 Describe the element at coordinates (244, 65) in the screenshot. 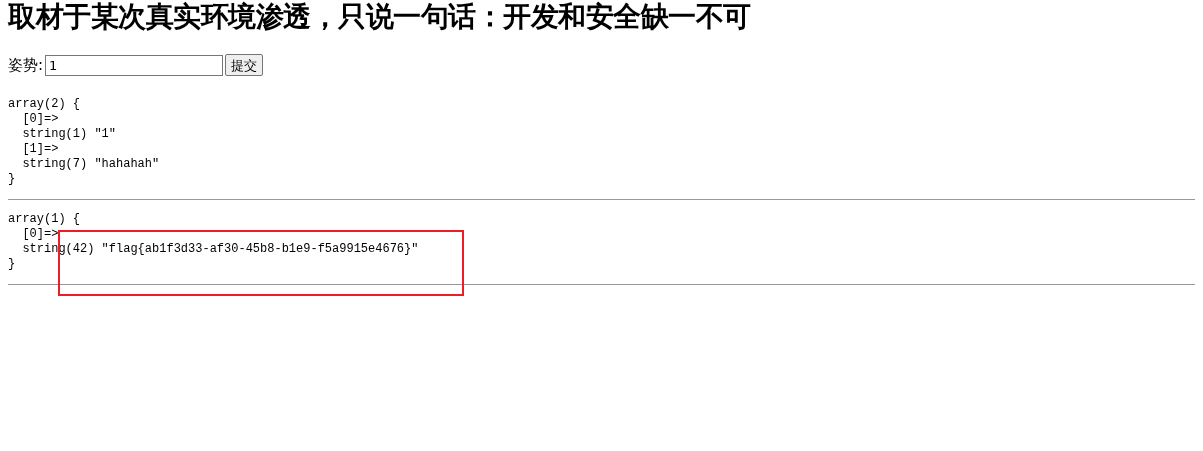

I see `submit-button: 提交` at that location.